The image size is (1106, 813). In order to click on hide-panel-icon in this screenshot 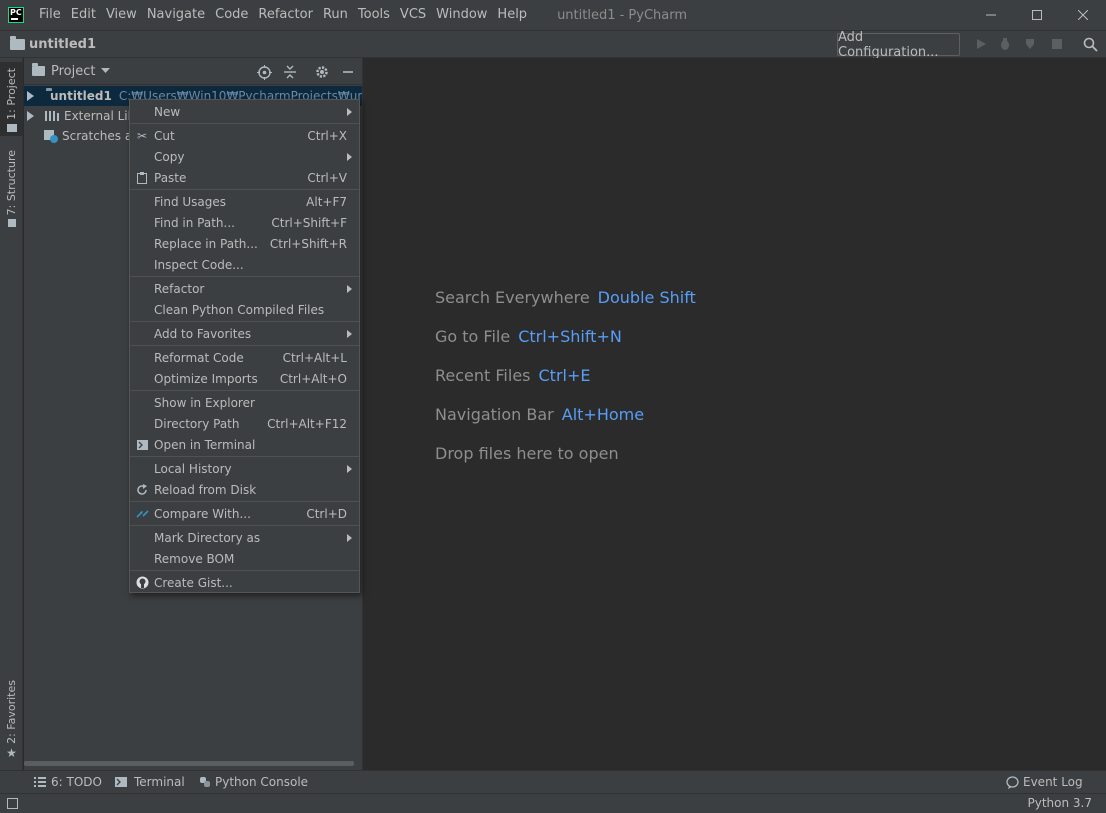, I will do `click(348, 72)`.